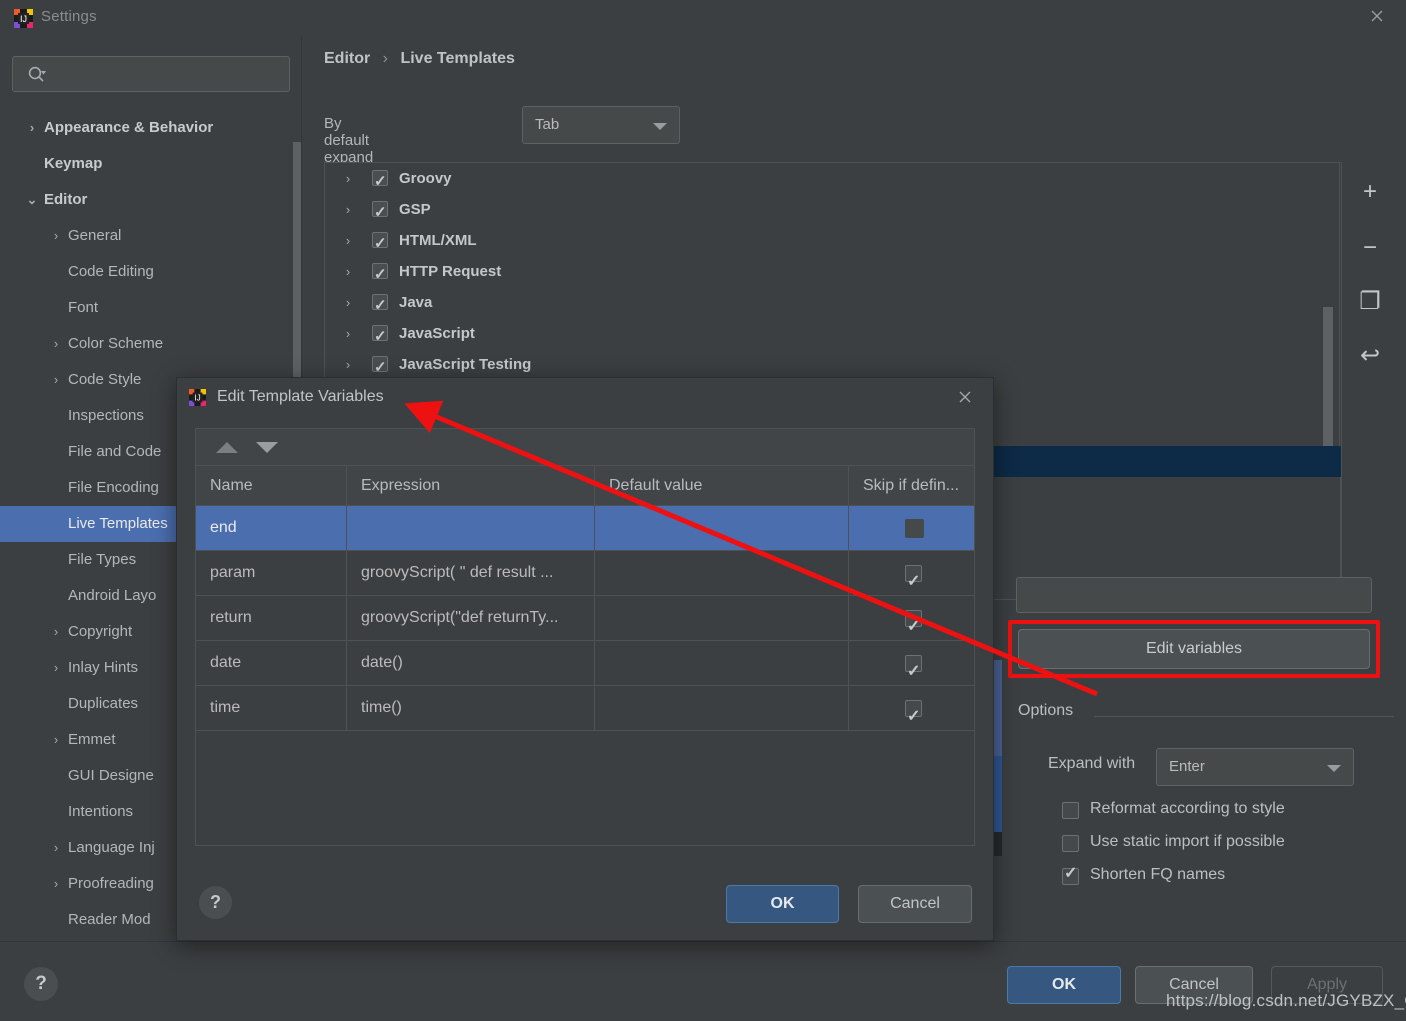  What do you see at coordinates (1370, 248) in the screenshot?
I see `remove-icon: −` at bounding box center [1370, 248].